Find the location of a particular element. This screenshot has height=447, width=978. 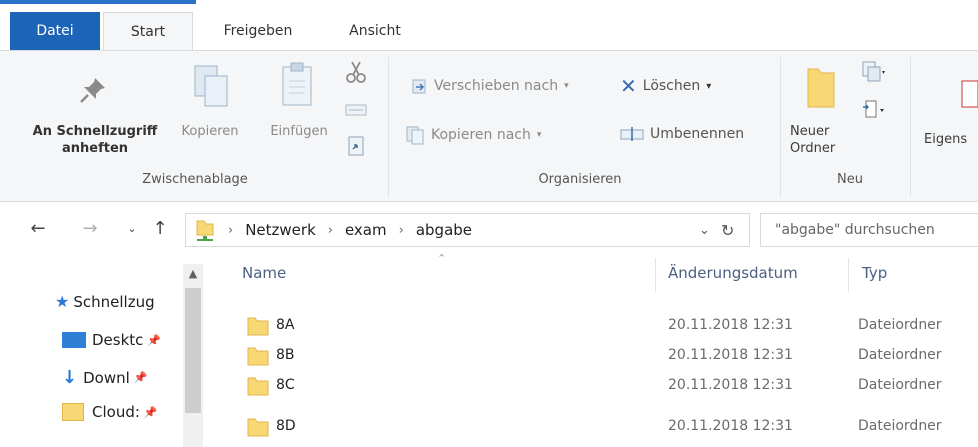

file-row: 8A 20.11.2018 12:31 Dateiordner is located at coordinates (604, 327).